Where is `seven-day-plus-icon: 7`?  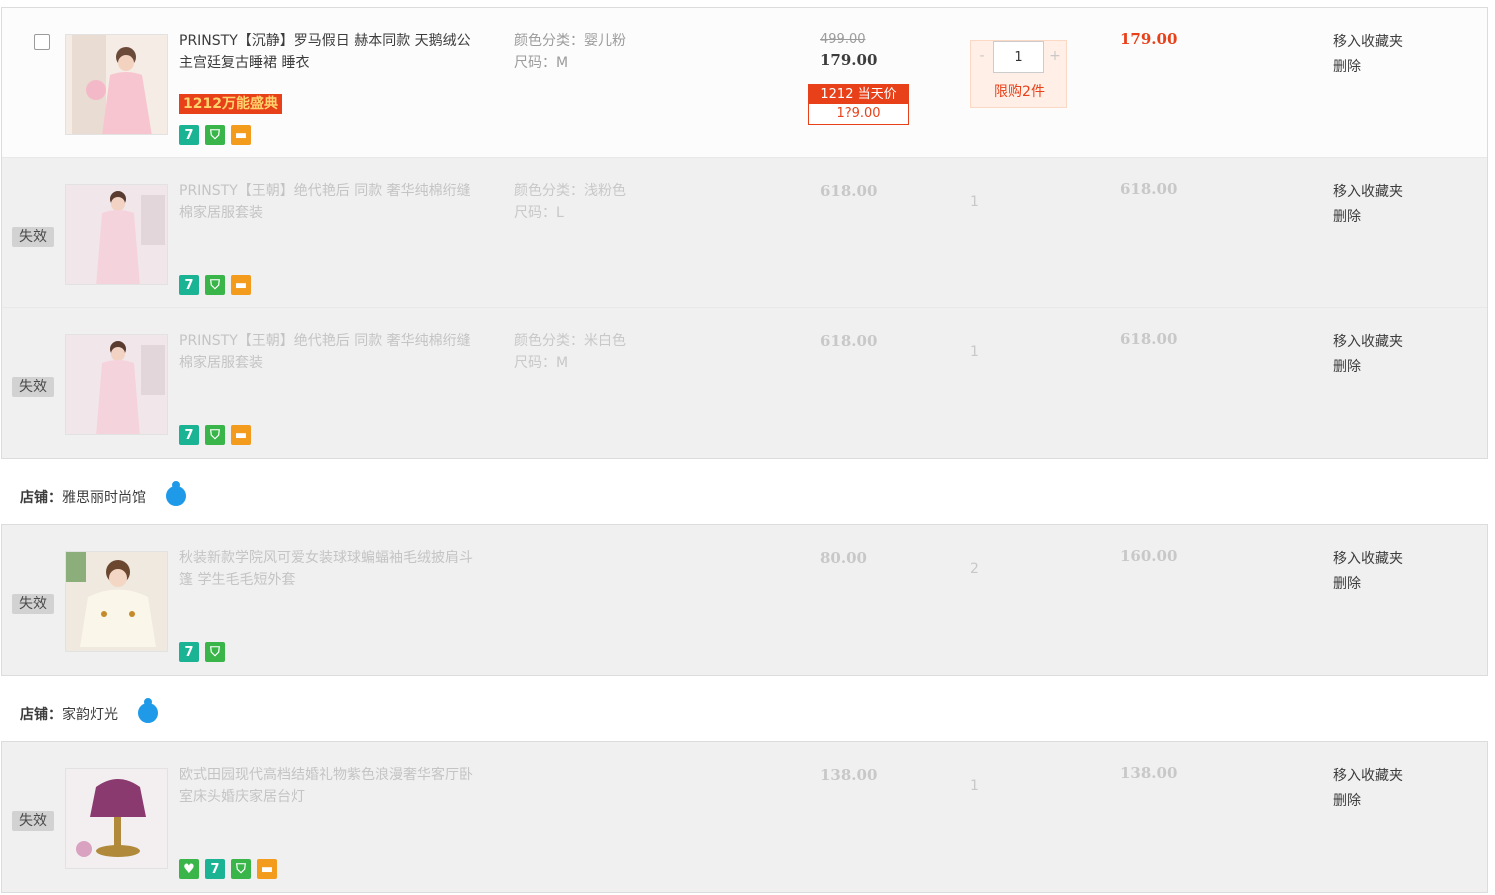 seven-day-plus-icon: 7 is located at coordinates (215, 869).